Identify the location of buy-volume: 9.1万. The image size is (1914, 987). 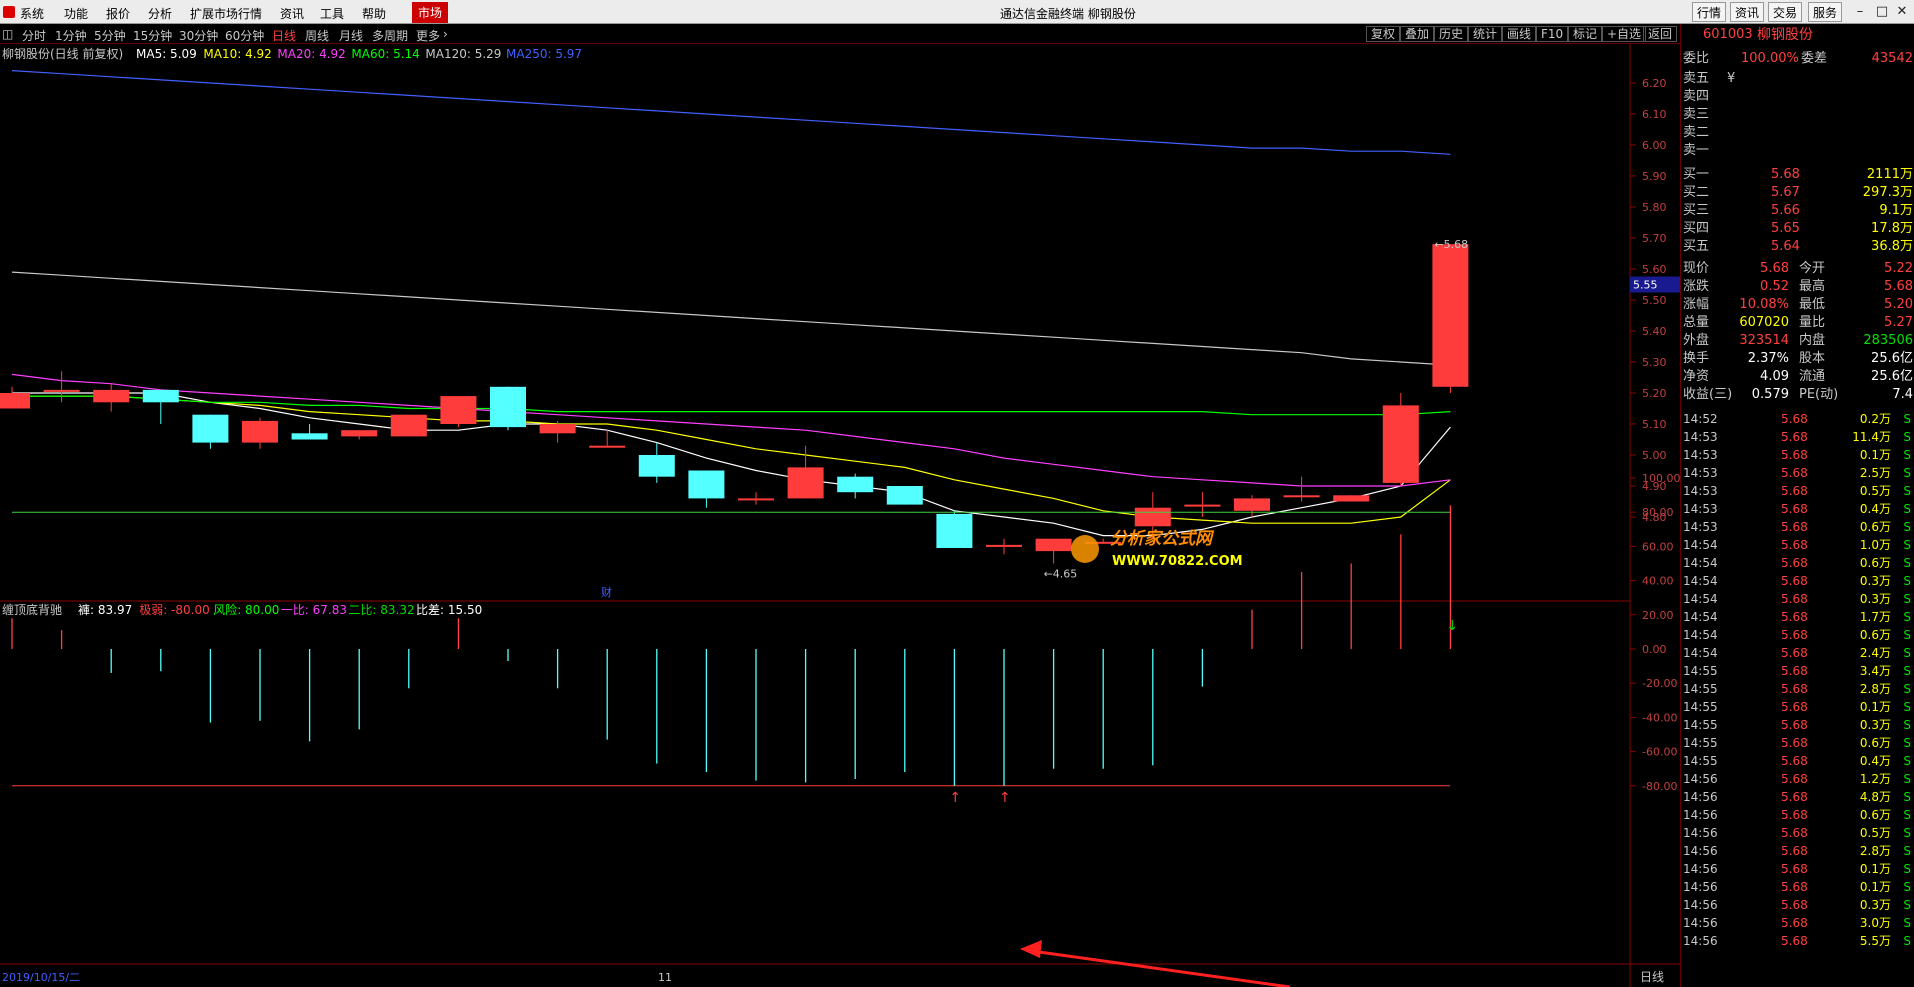
(1896, 210).